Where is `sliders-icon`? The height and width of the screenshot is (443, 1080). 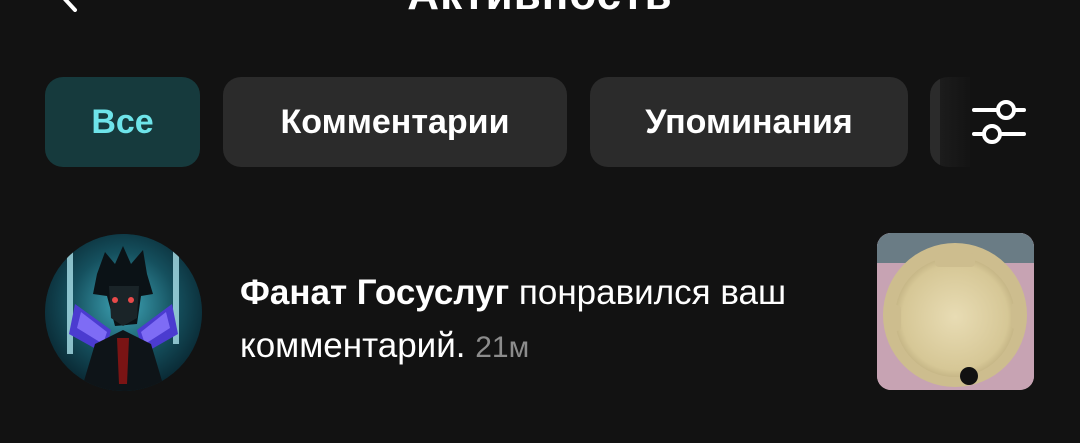
sliders-icon is located at coordinates (999, 122).